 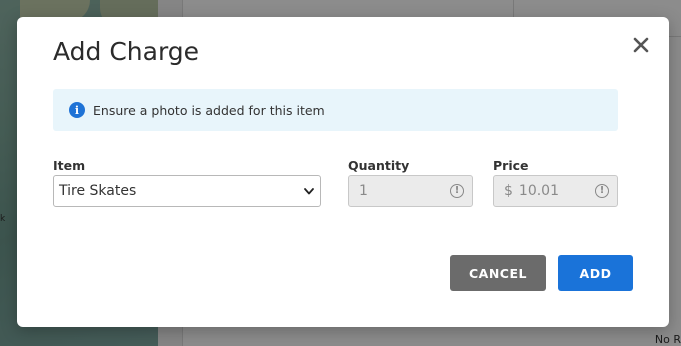 What do you see at coordinates (126, 51) in the screenshot?
I see `dialog-title: Add Charge` at bounding box center [126, 51].